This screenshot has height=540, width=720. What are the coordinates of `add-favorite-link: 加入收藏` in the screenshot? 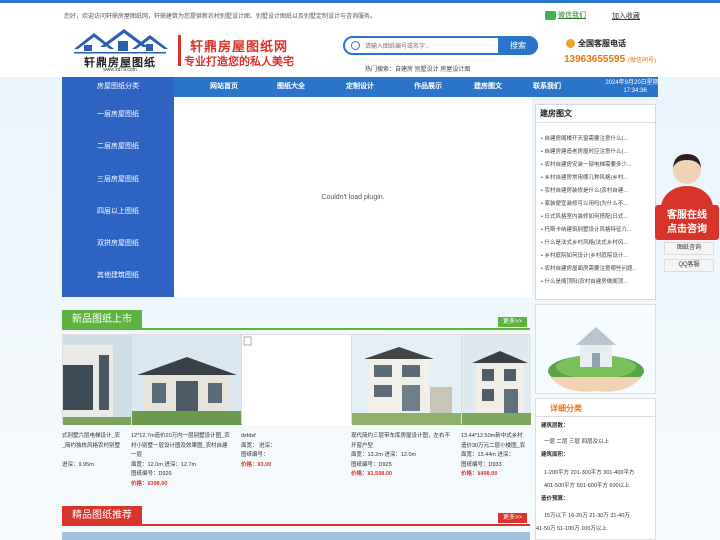 It's located at (626, 16).